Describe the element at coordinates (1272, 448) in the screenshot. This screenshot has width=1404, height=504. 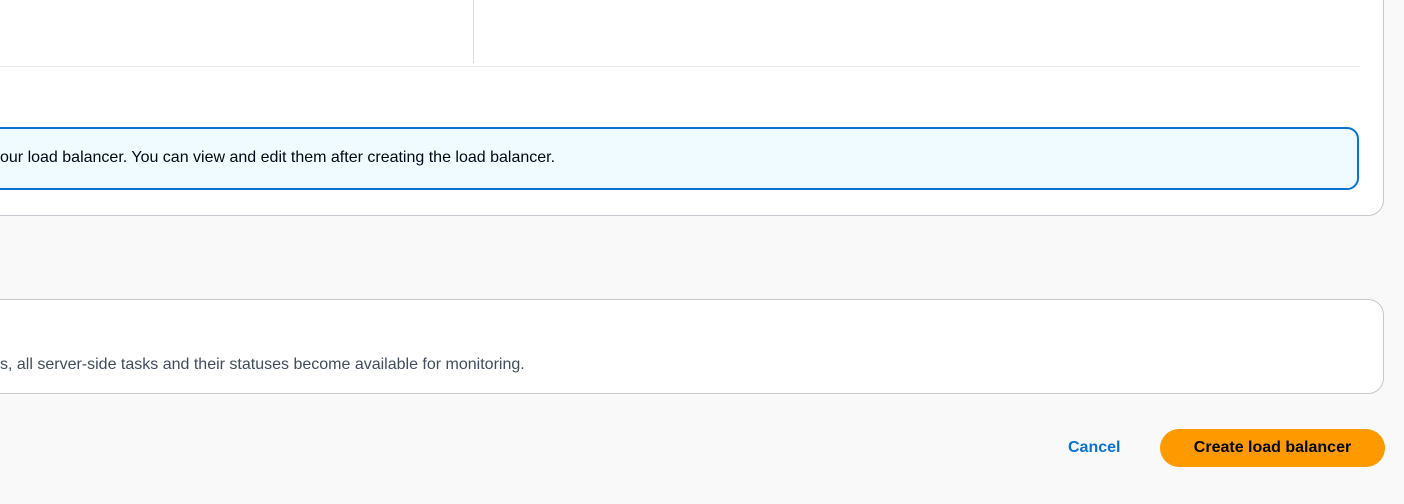
I see `create-load-balancer-button: Create load balancer` at that location.